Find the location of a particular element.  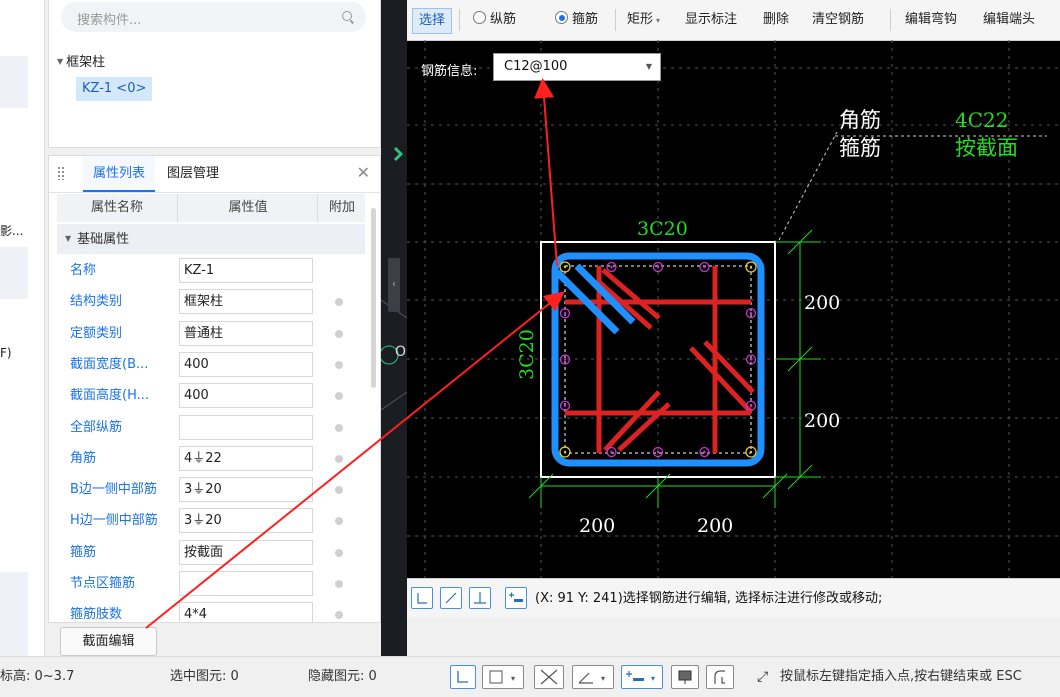

section-basic-properties: ▼ 基础属性 is located at coordinates (211, 239).